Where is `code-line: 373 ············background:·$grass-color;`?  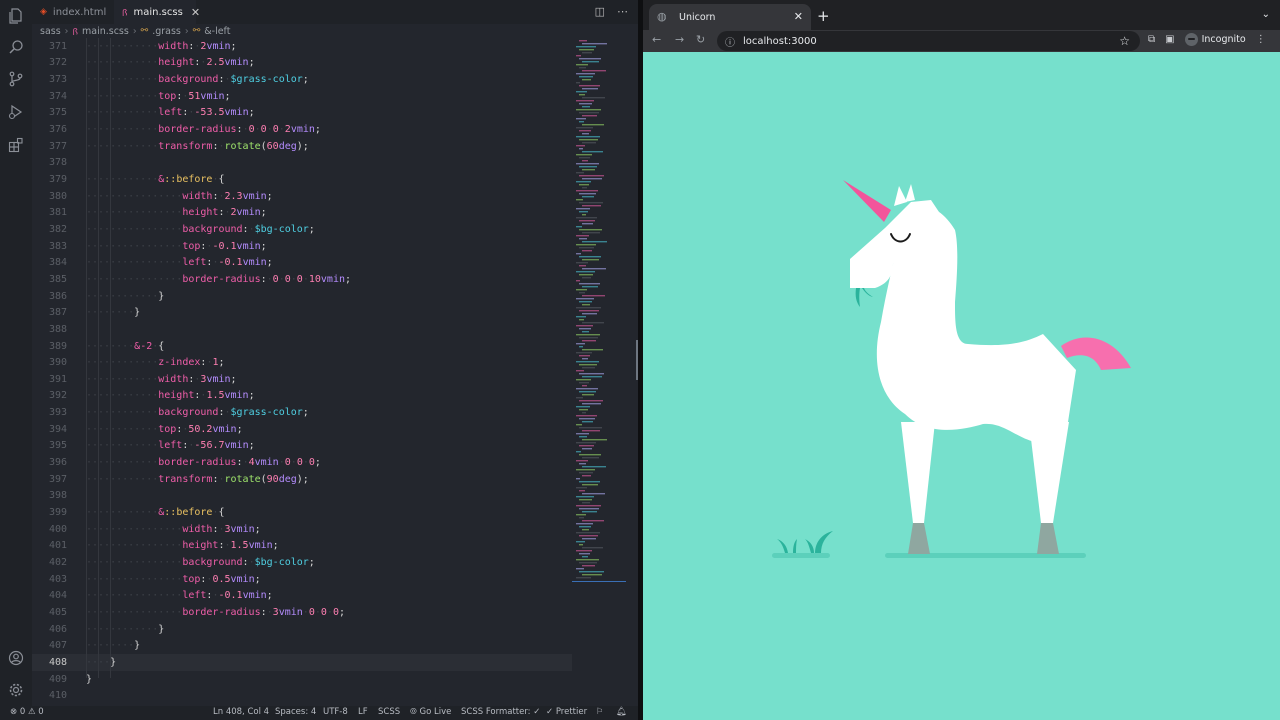
code-line: 373 ············background:·$grass-color; is located at coordinates (302, 79).